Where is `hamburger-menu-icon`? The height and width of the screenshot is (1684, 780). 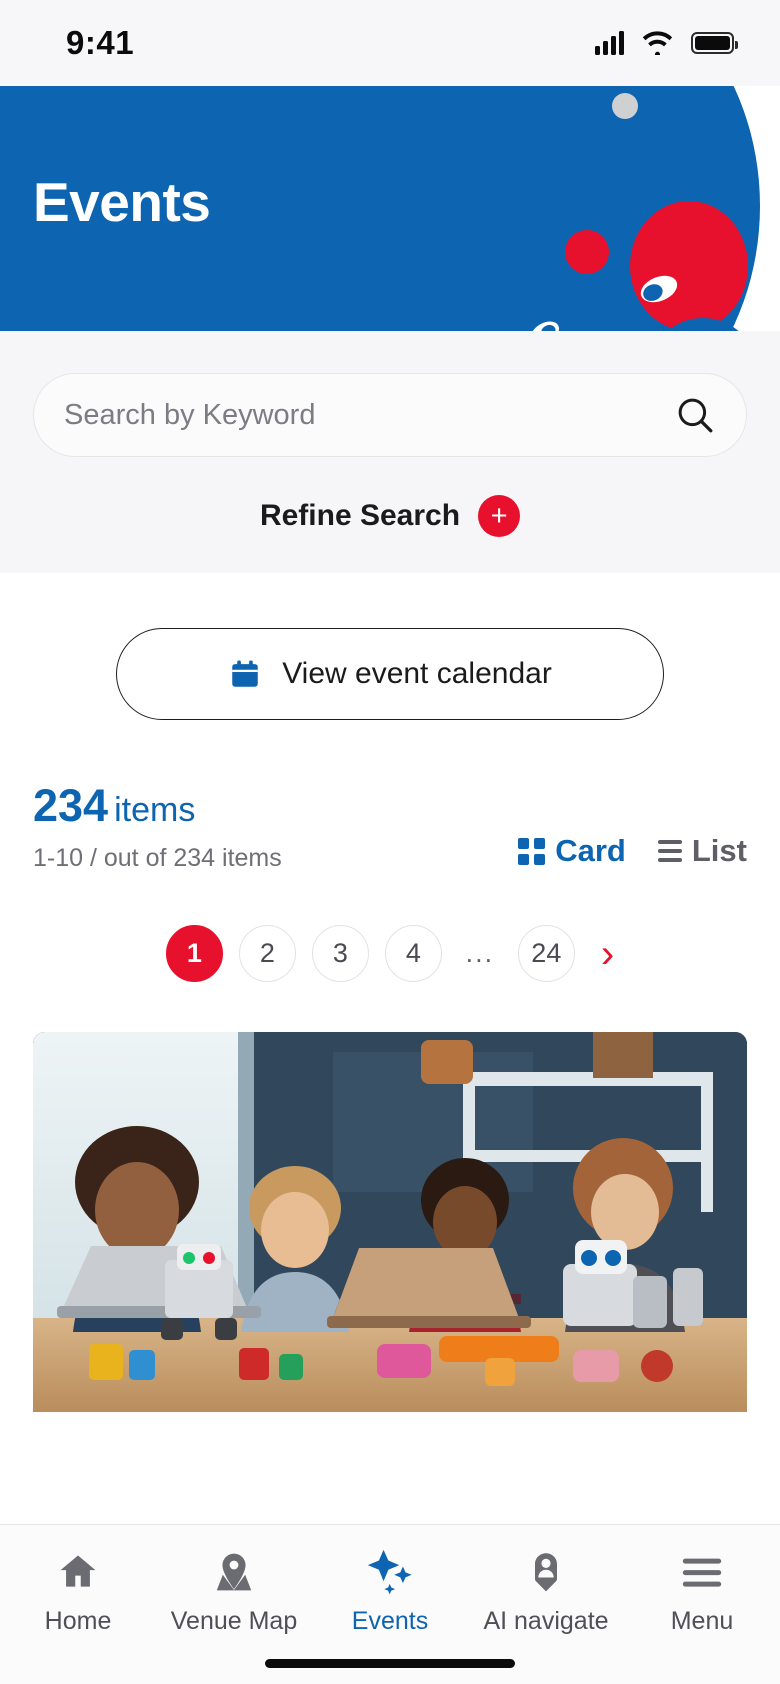
hamburger-menu-icon is located at coordinates (702, 1572).